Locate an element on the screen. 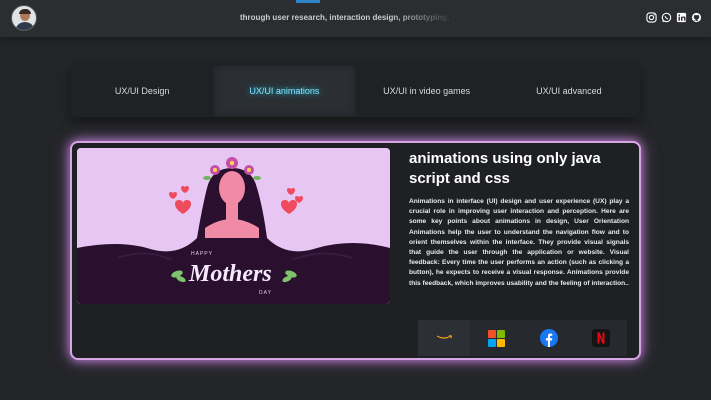 This screenshot has width=711, height=400. microsoft-logo is located at coordinates (496, 338).